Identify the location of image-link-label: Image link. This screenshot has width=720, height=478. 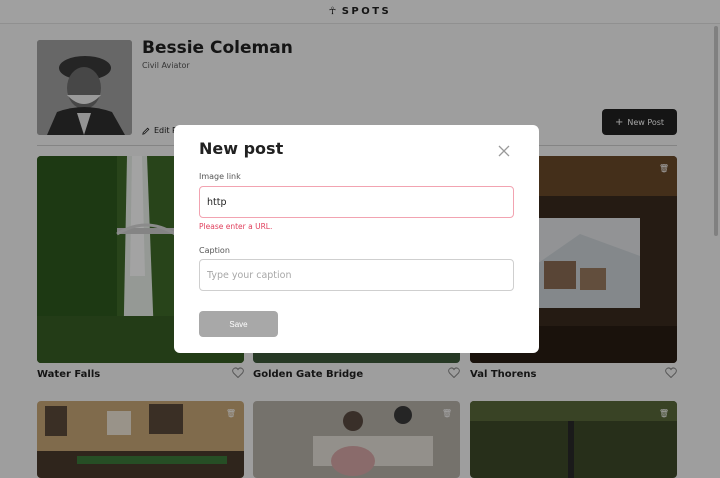
(220, 176).